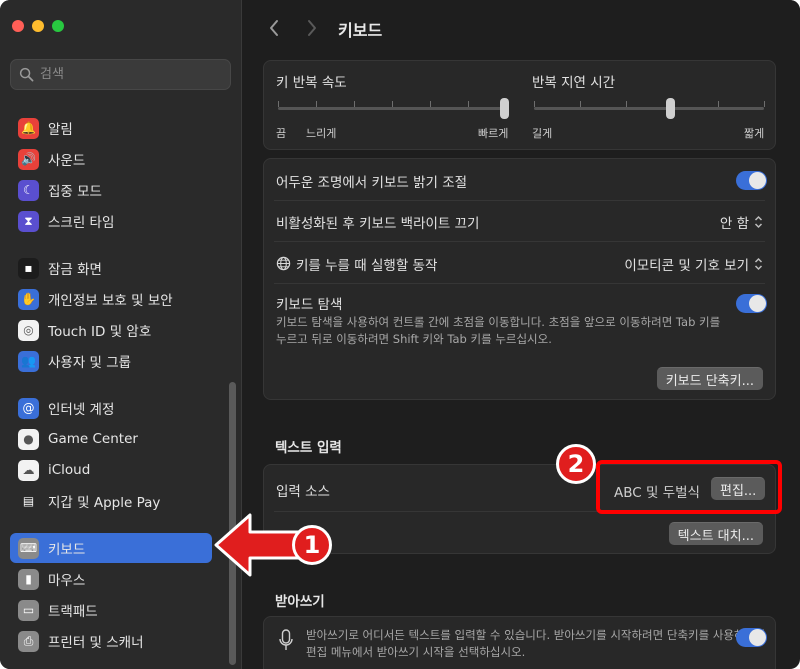 The width and height of the screenshot is (800, 669). Describe the element at coordinates (372, 183) in the screenshot. I see `backlight-adjust-label: 어두운 조명에서 키보드 밝기 조절` at that location.